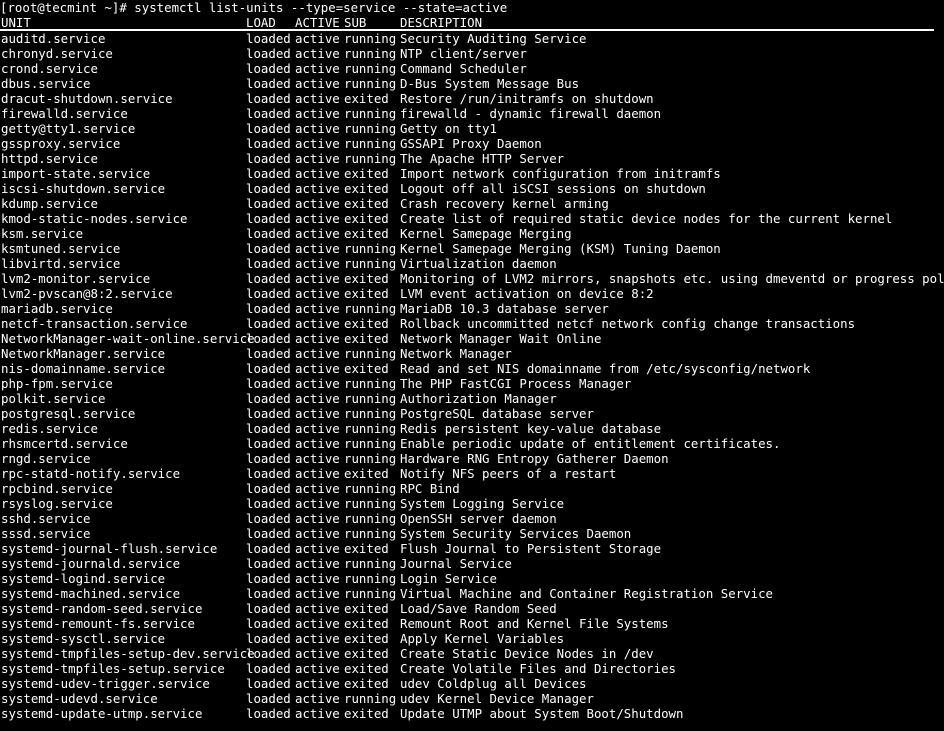 The width and height of the screenshot is (944, 731). I want to click on cell-unit: rsyslog.service, so click(57, 503).